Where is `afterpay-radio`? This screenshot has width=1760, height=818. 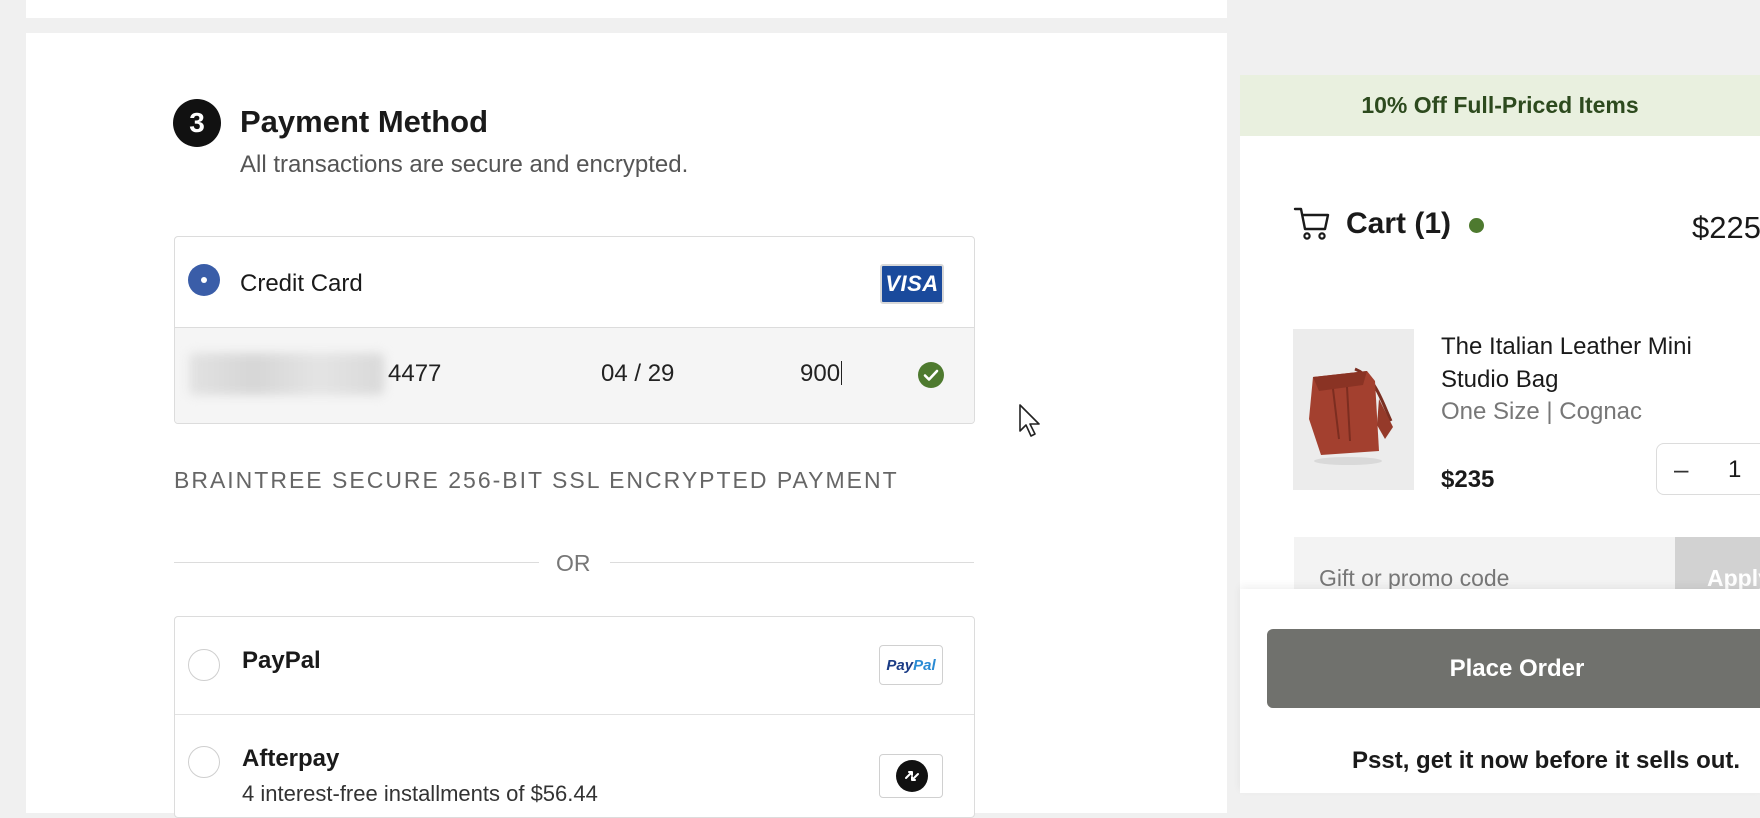 afterpay-radio is located at coordinates (204, 762).